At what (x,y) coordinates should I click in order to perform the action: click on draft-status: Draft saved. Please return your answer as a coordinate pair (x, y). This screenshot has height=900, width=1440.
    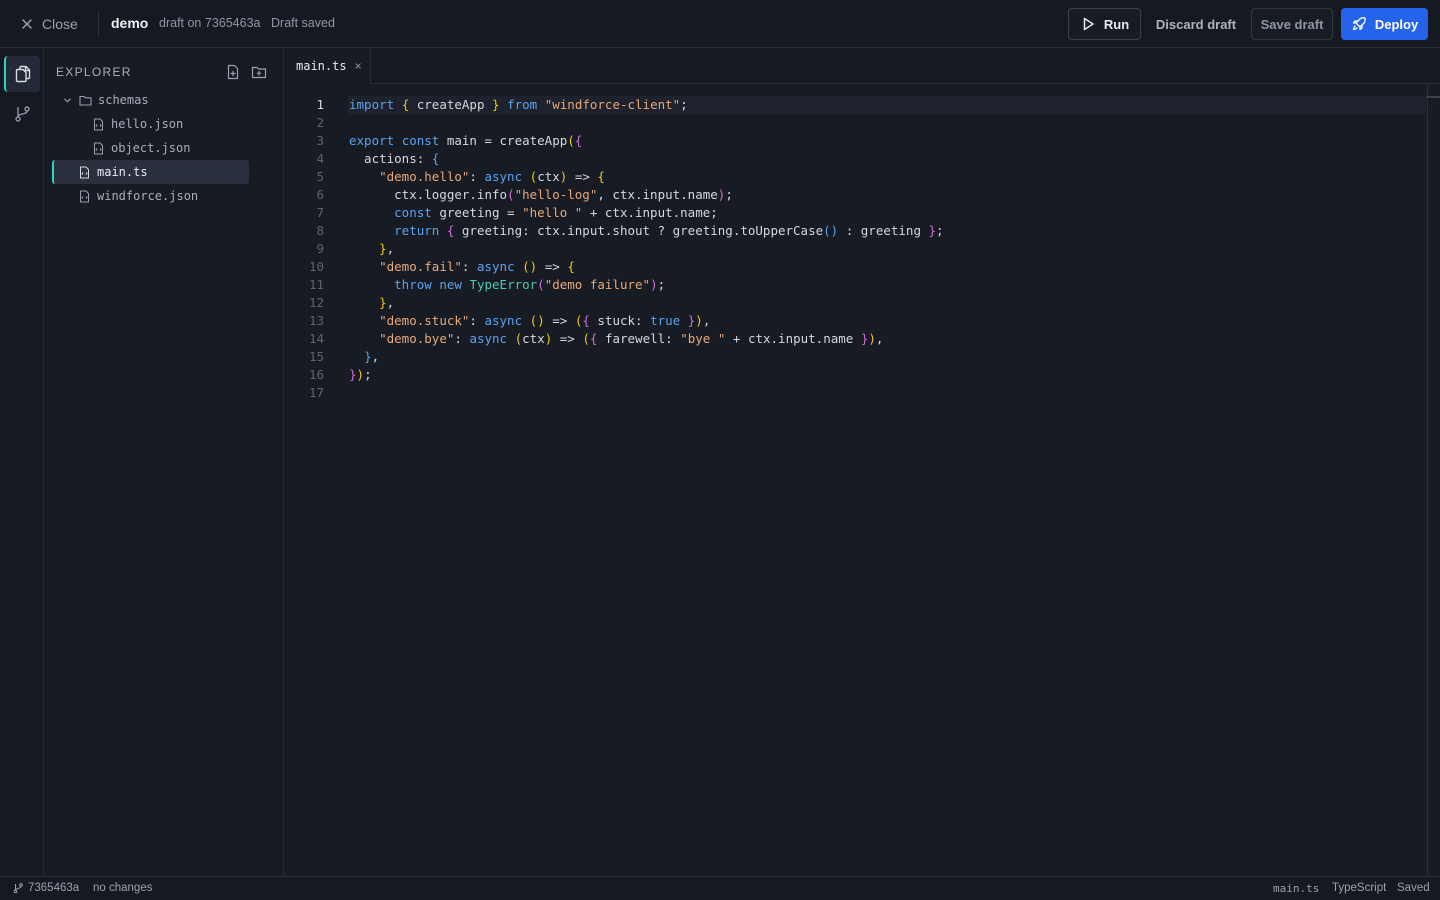
    Looking at the image, I should click on (303, 23).